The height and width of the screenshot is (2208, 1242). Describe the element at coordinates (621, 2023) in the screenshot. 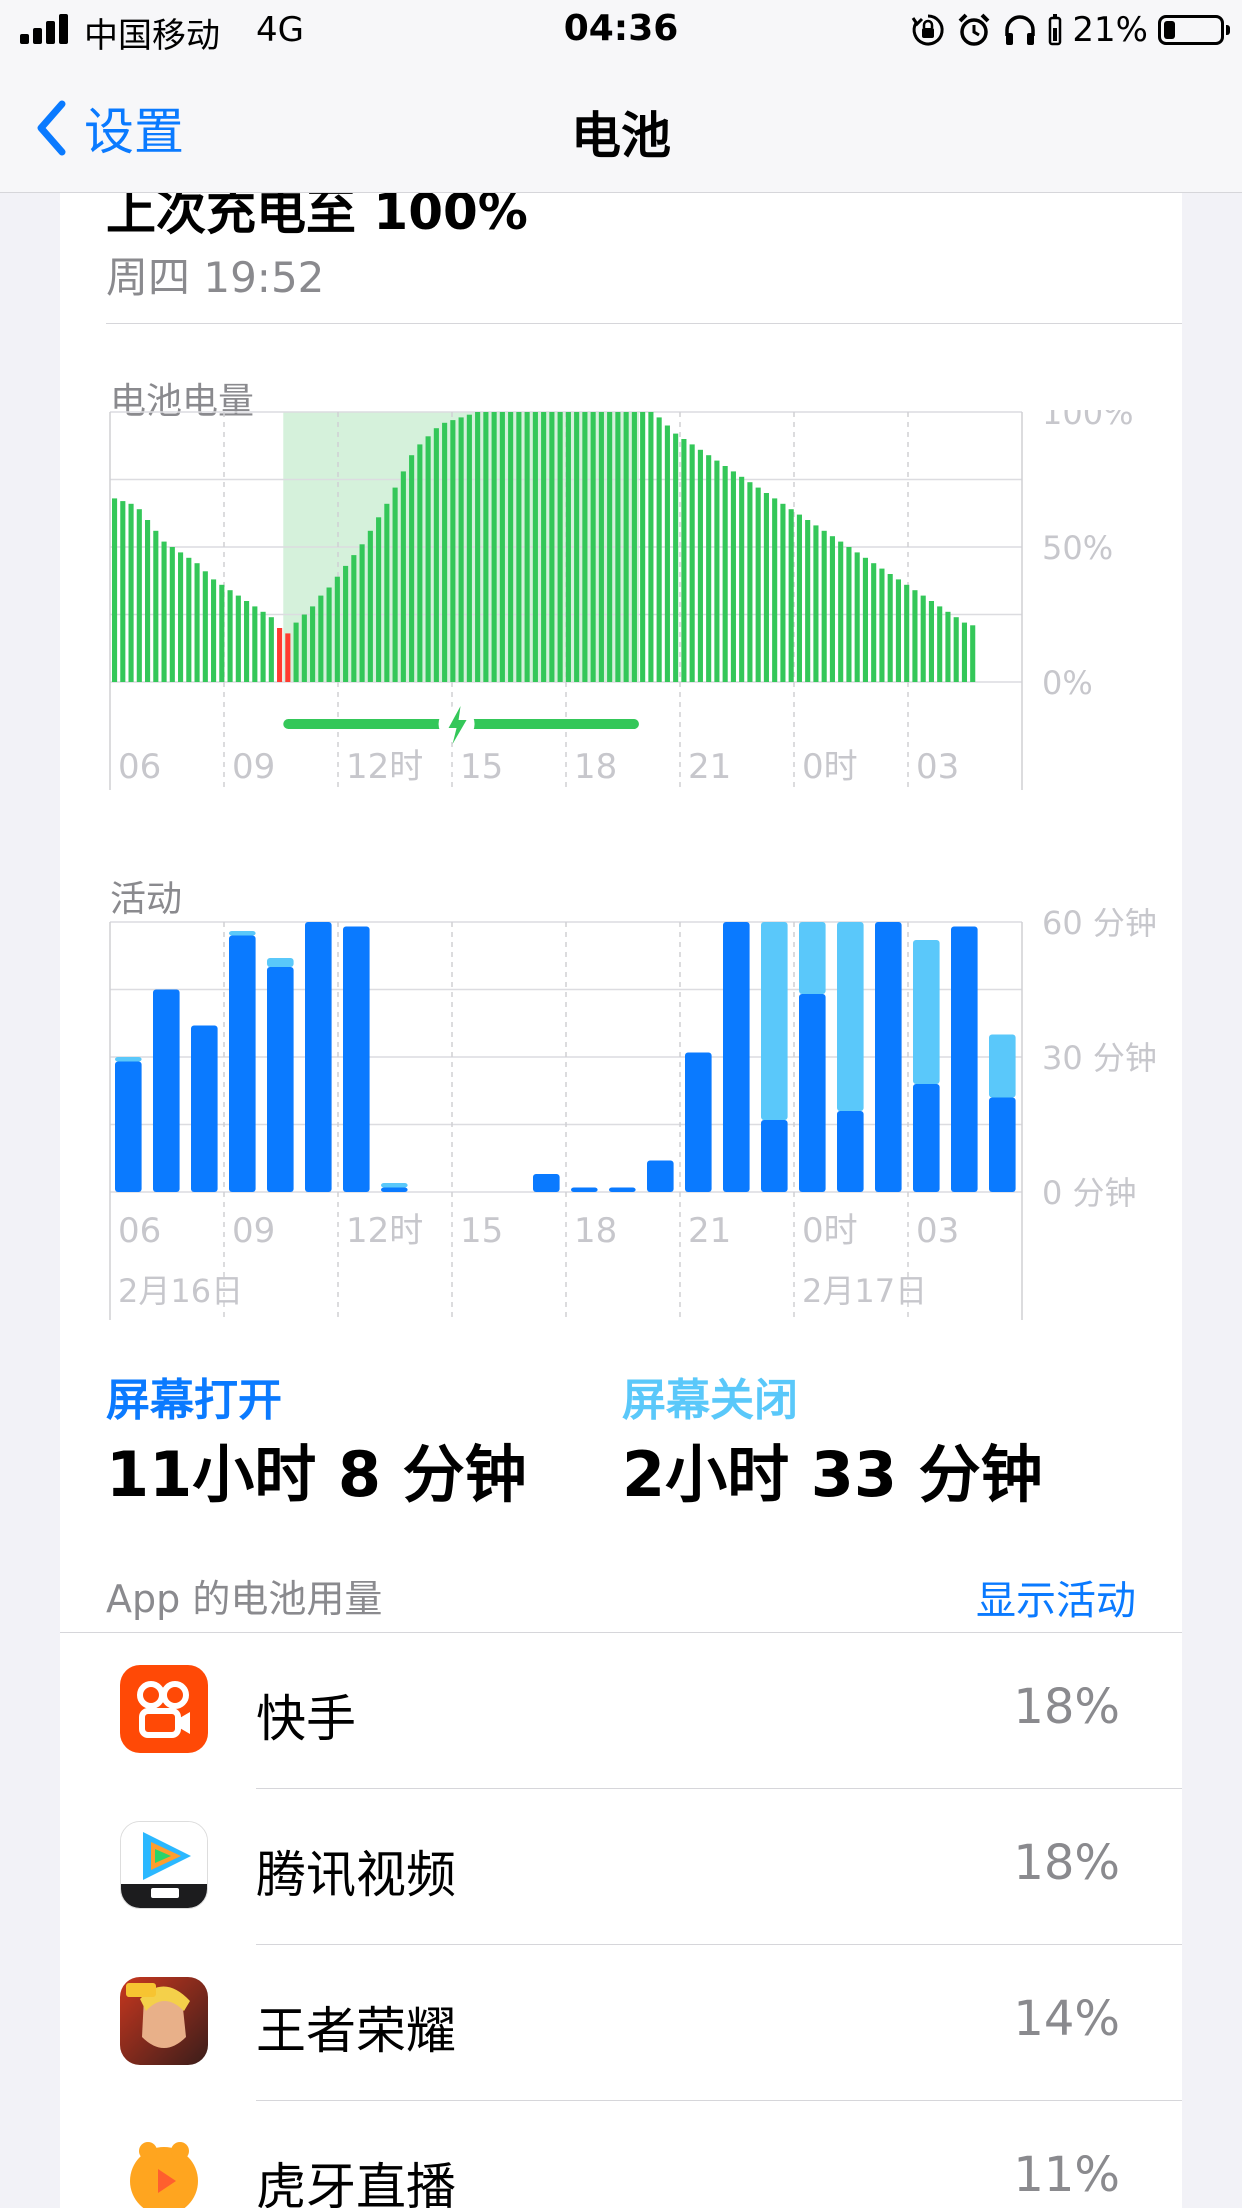

I see `app-row-honor-of-kings: 王者荣耀 14%` at that location.